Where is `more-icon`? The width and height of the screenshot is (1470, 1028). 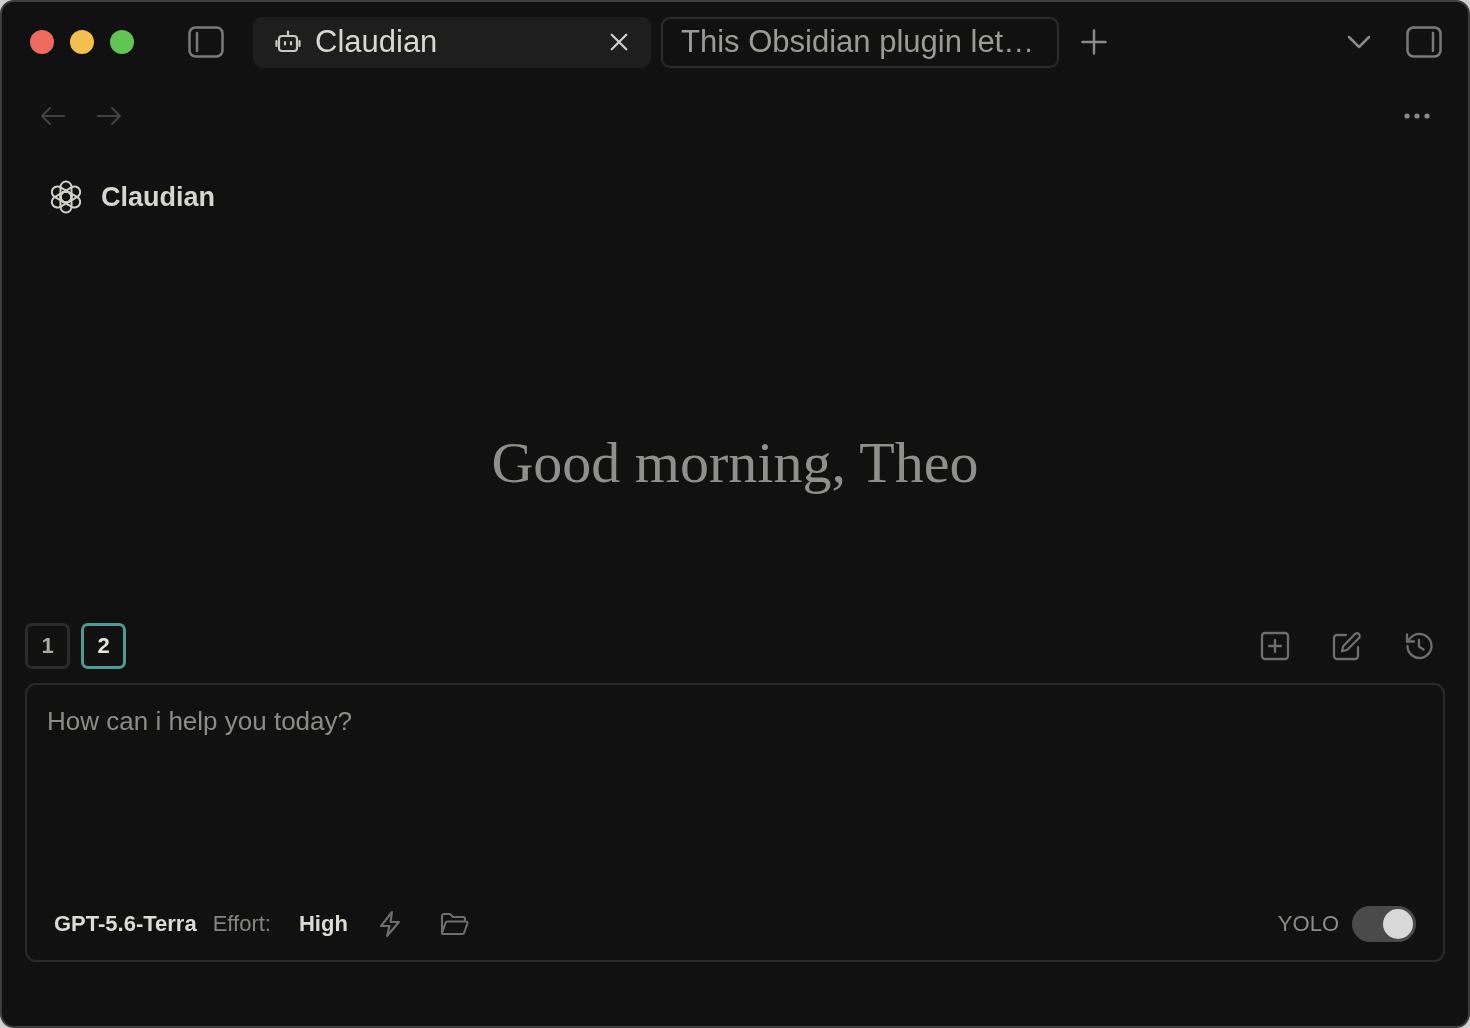
more-icon is located at coordinates (1417, 116).